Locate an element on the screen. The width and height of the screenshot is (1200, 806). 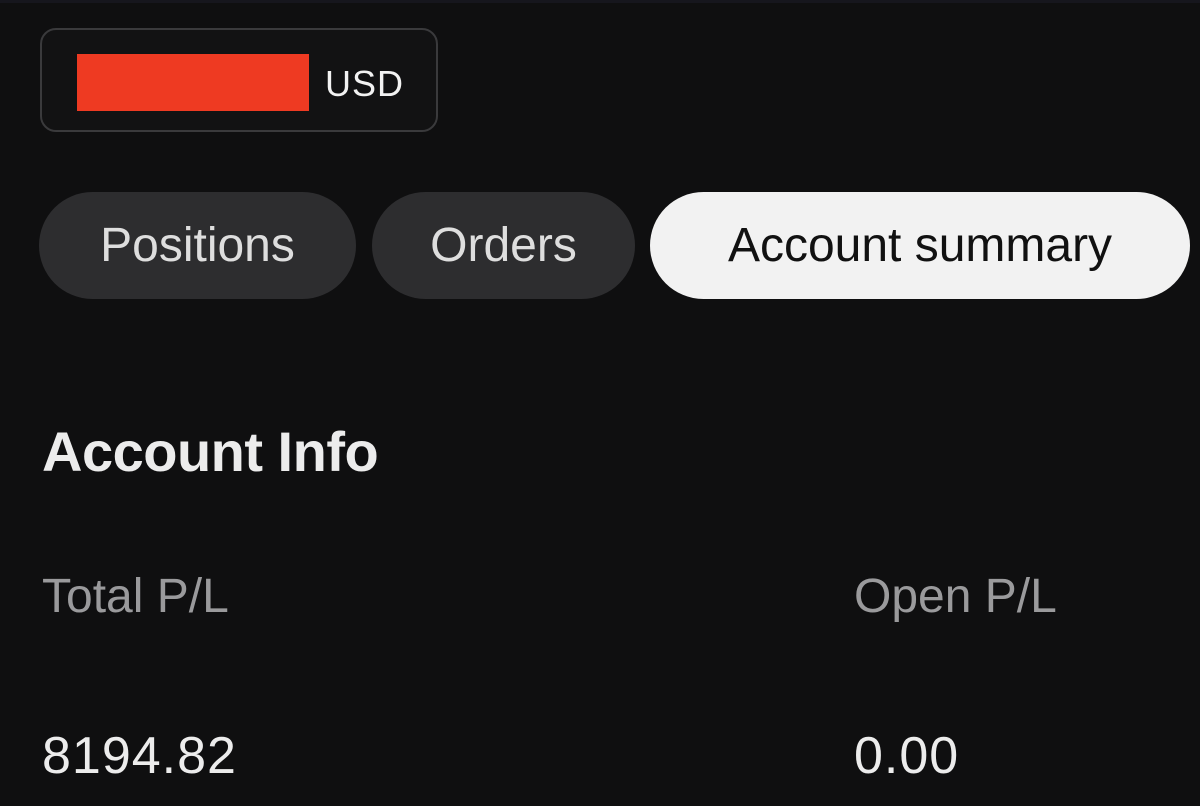
account-selector: USD is located at coordinates (239, 80).